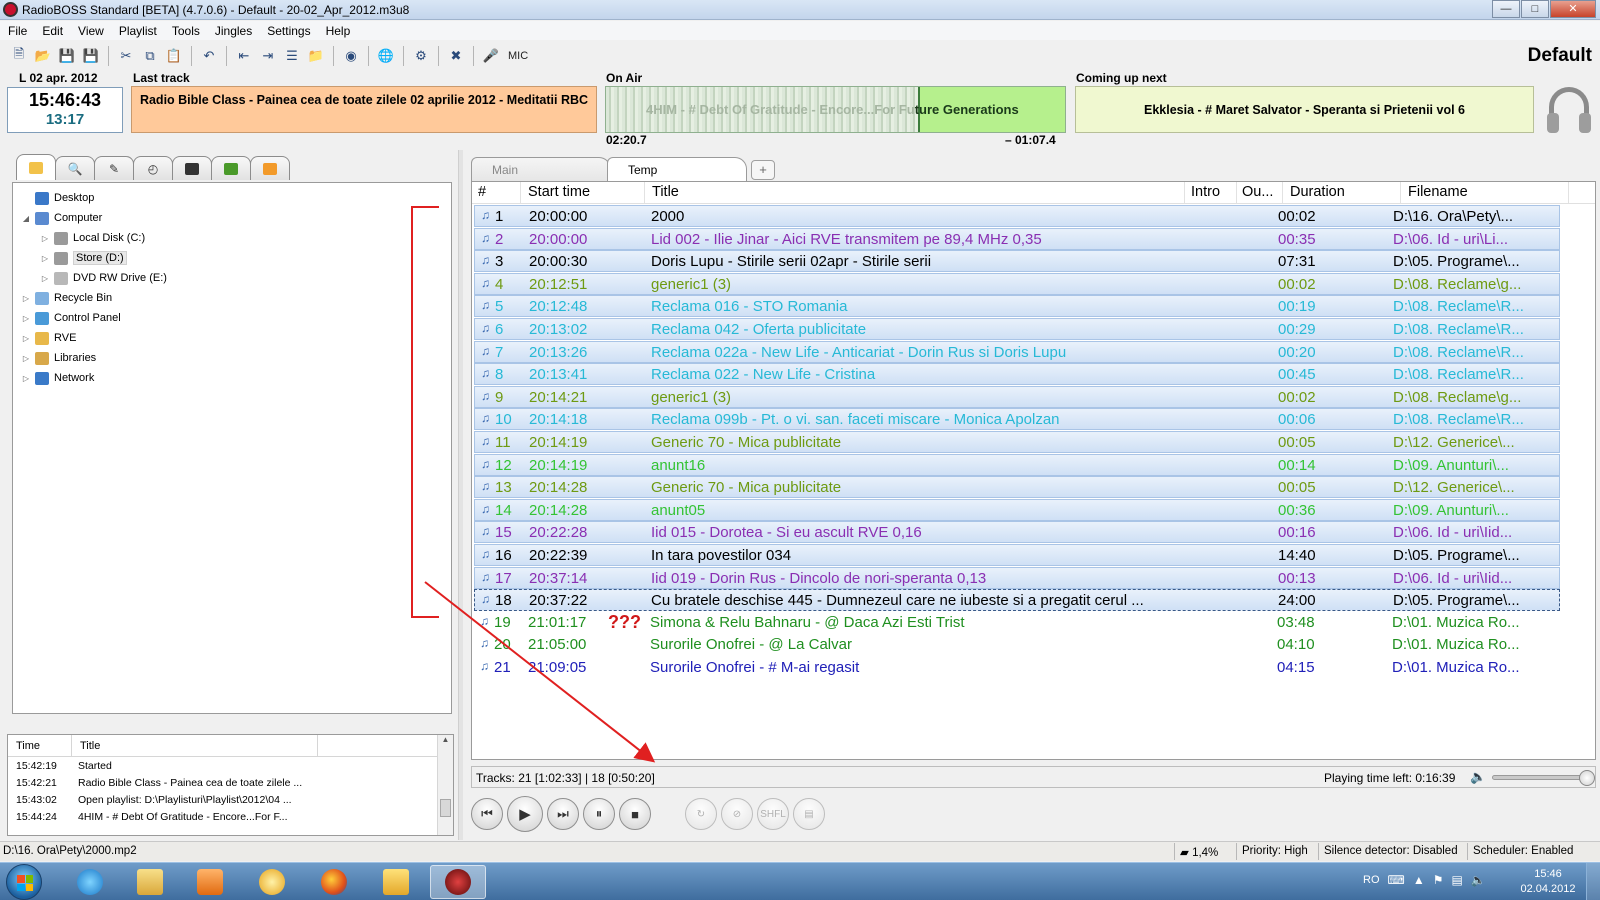  What do you see at coordinates (1543, 778) in the screenshot?
I see `volume-slider` at bounding box center [1543, 778].